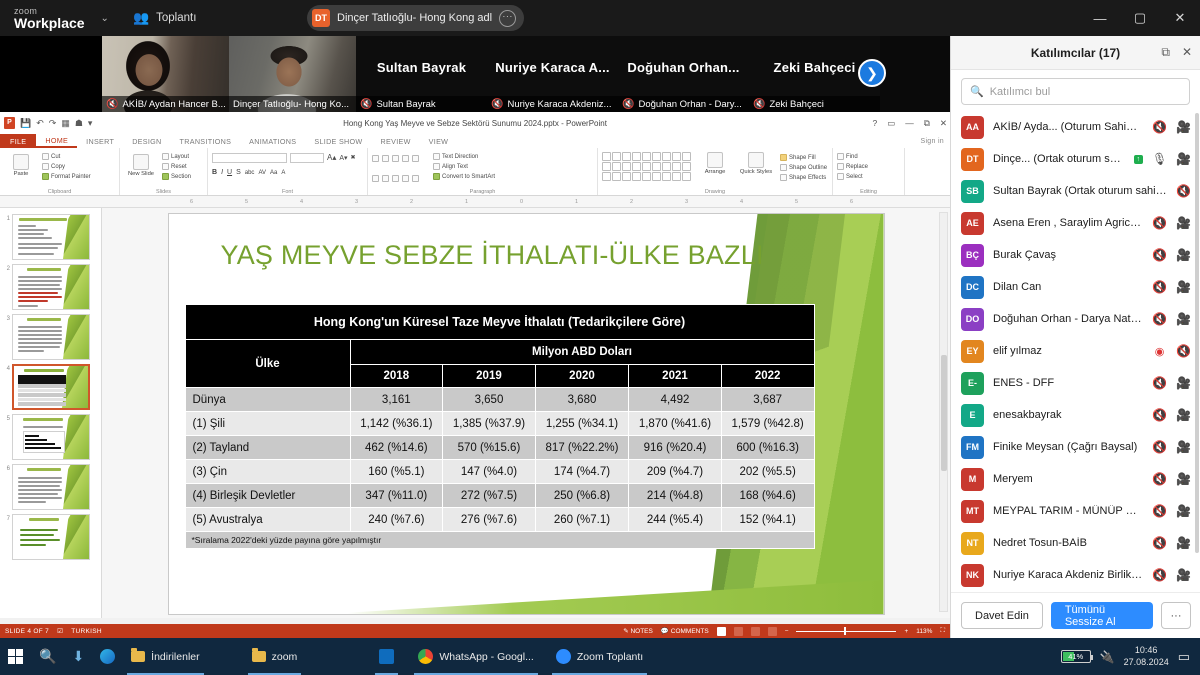 This screenshot has height=675, width=1200. What do you see at coordinates (415, 158) in the screenshot?
I see `line-spacing-icon` at bounding box center [415, 158].